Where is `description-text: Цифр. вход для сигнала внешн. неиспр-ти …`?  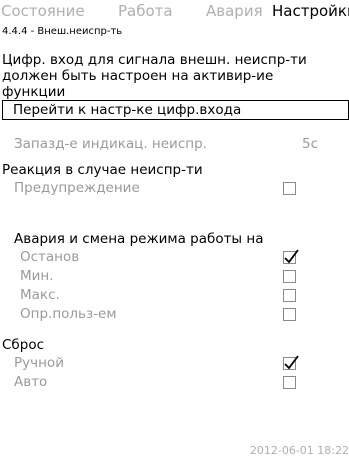
description-text: Цифр. вход для сигнала внешн. неиспр-ти … is located at coordinates (154, 76).